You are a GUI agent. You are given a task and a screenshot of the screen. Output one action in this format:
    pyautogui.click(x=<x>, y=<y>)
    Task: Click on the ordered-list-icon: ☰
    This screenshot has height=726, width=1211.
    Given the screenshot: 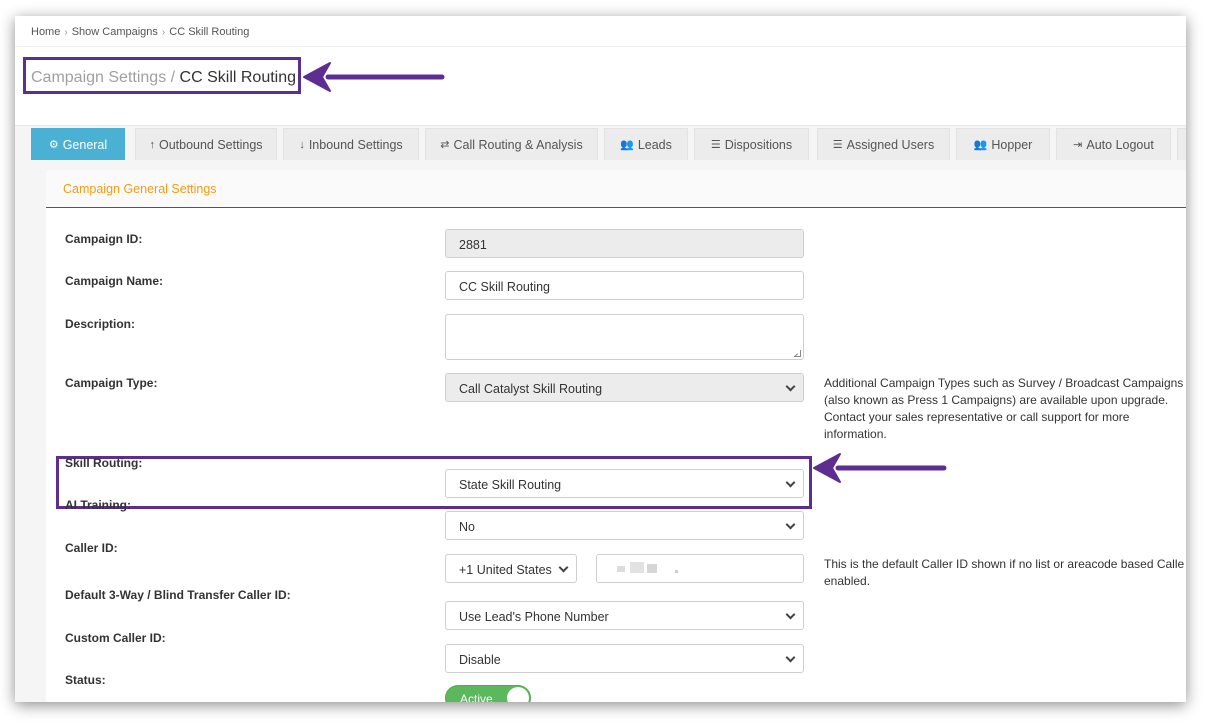 What is the action you would take?
    pyautogui.click(x=837, y=145)
    